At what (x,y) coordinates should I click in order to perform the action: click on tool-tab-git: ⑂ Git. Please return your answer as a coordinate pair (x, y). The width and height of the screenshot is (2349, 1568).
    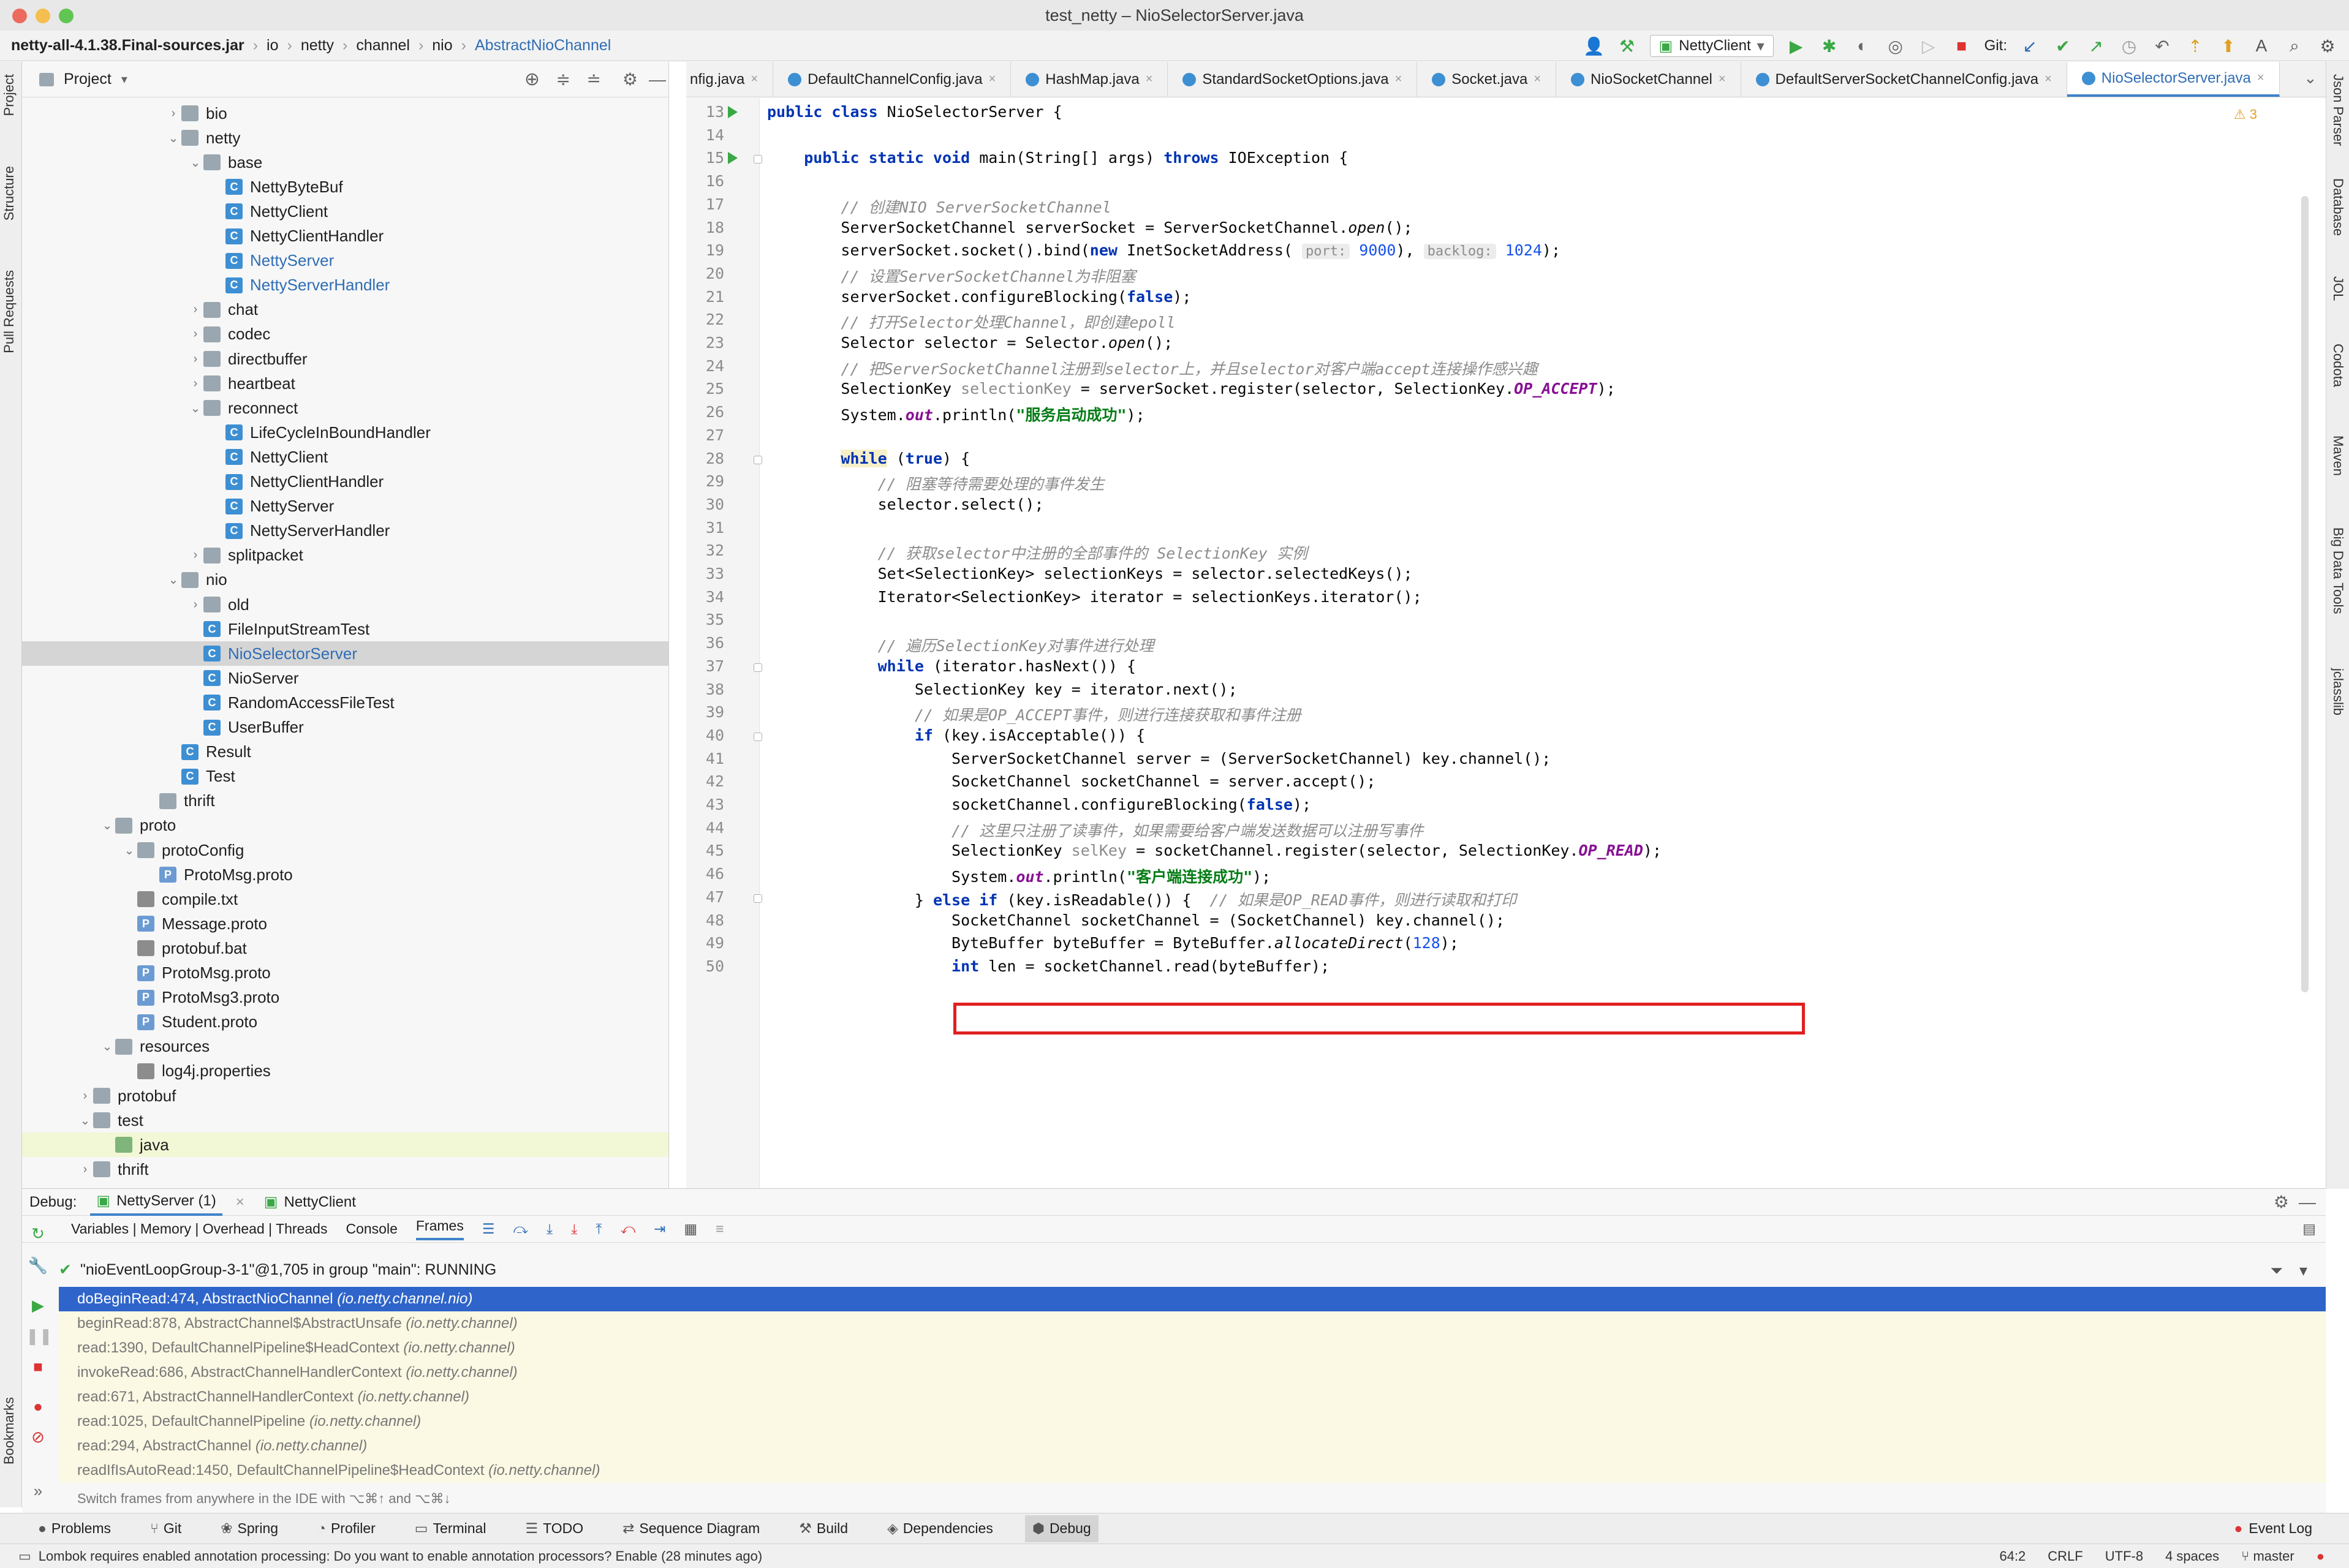
    Looking at the image, I should click on (166, 1529).